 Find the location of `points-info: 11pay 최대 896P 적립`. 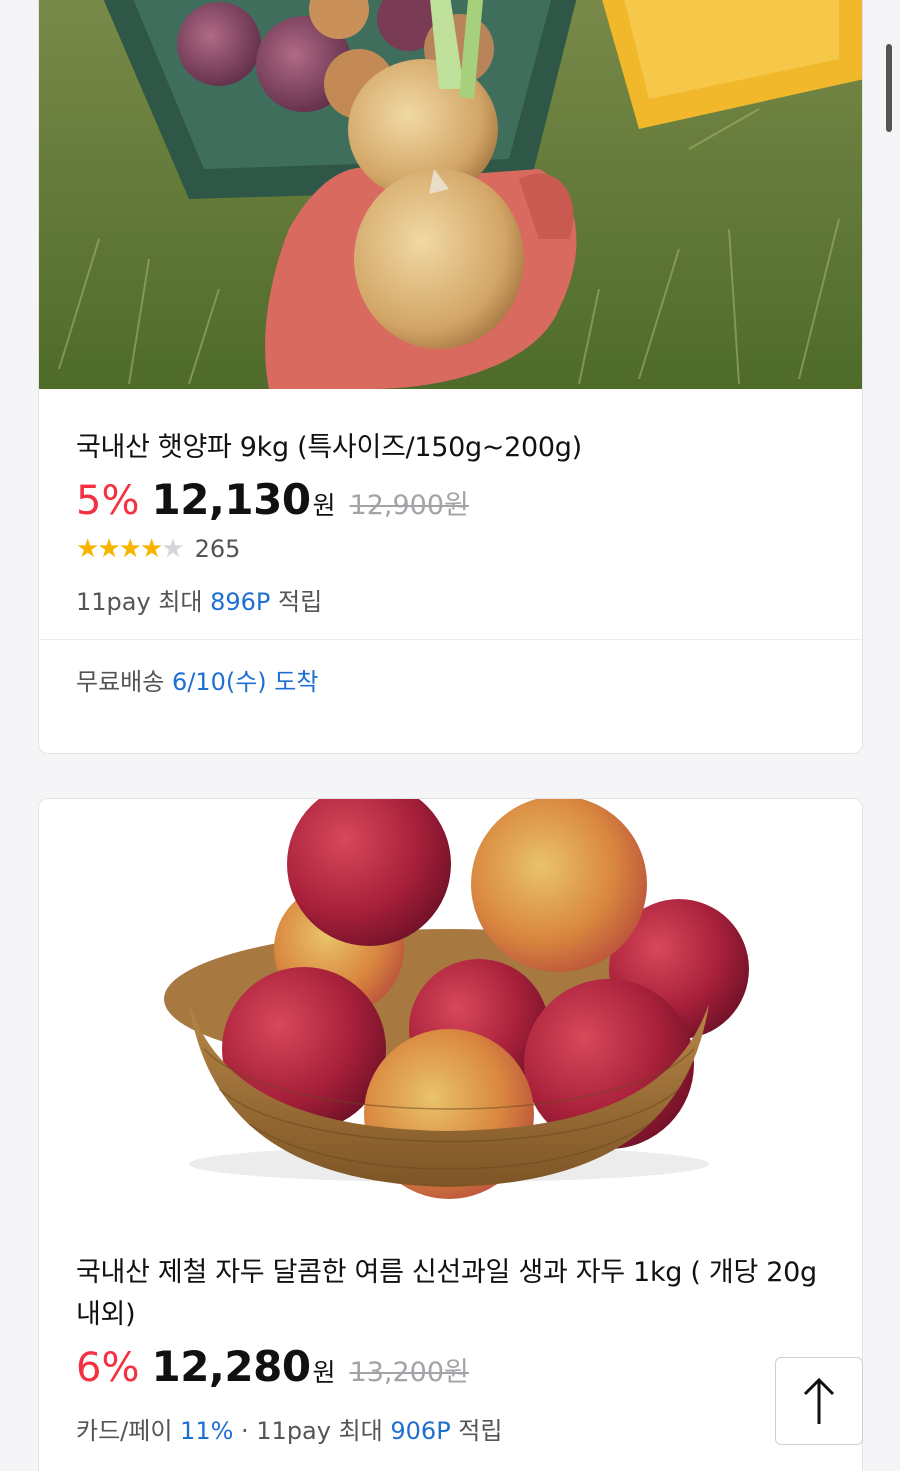

points-info: 11pay 최대 896P 적립 is located at coordinates (450, 599).